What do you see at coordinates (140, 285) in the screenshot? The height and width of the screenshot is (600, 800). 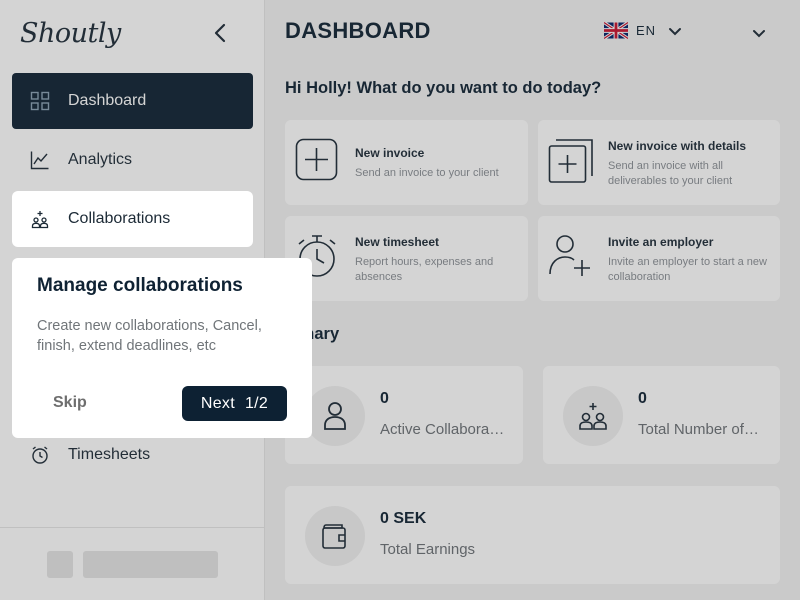 I see `tour-title: Manage collaborations` at bounding box center [140, 285].